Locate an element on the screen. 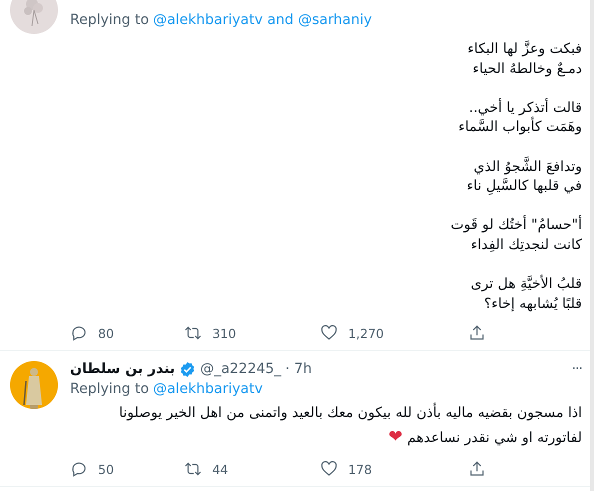 The image size is (594, 491). user-name: بندر بن سلطان is located at coordinates (123, 369).